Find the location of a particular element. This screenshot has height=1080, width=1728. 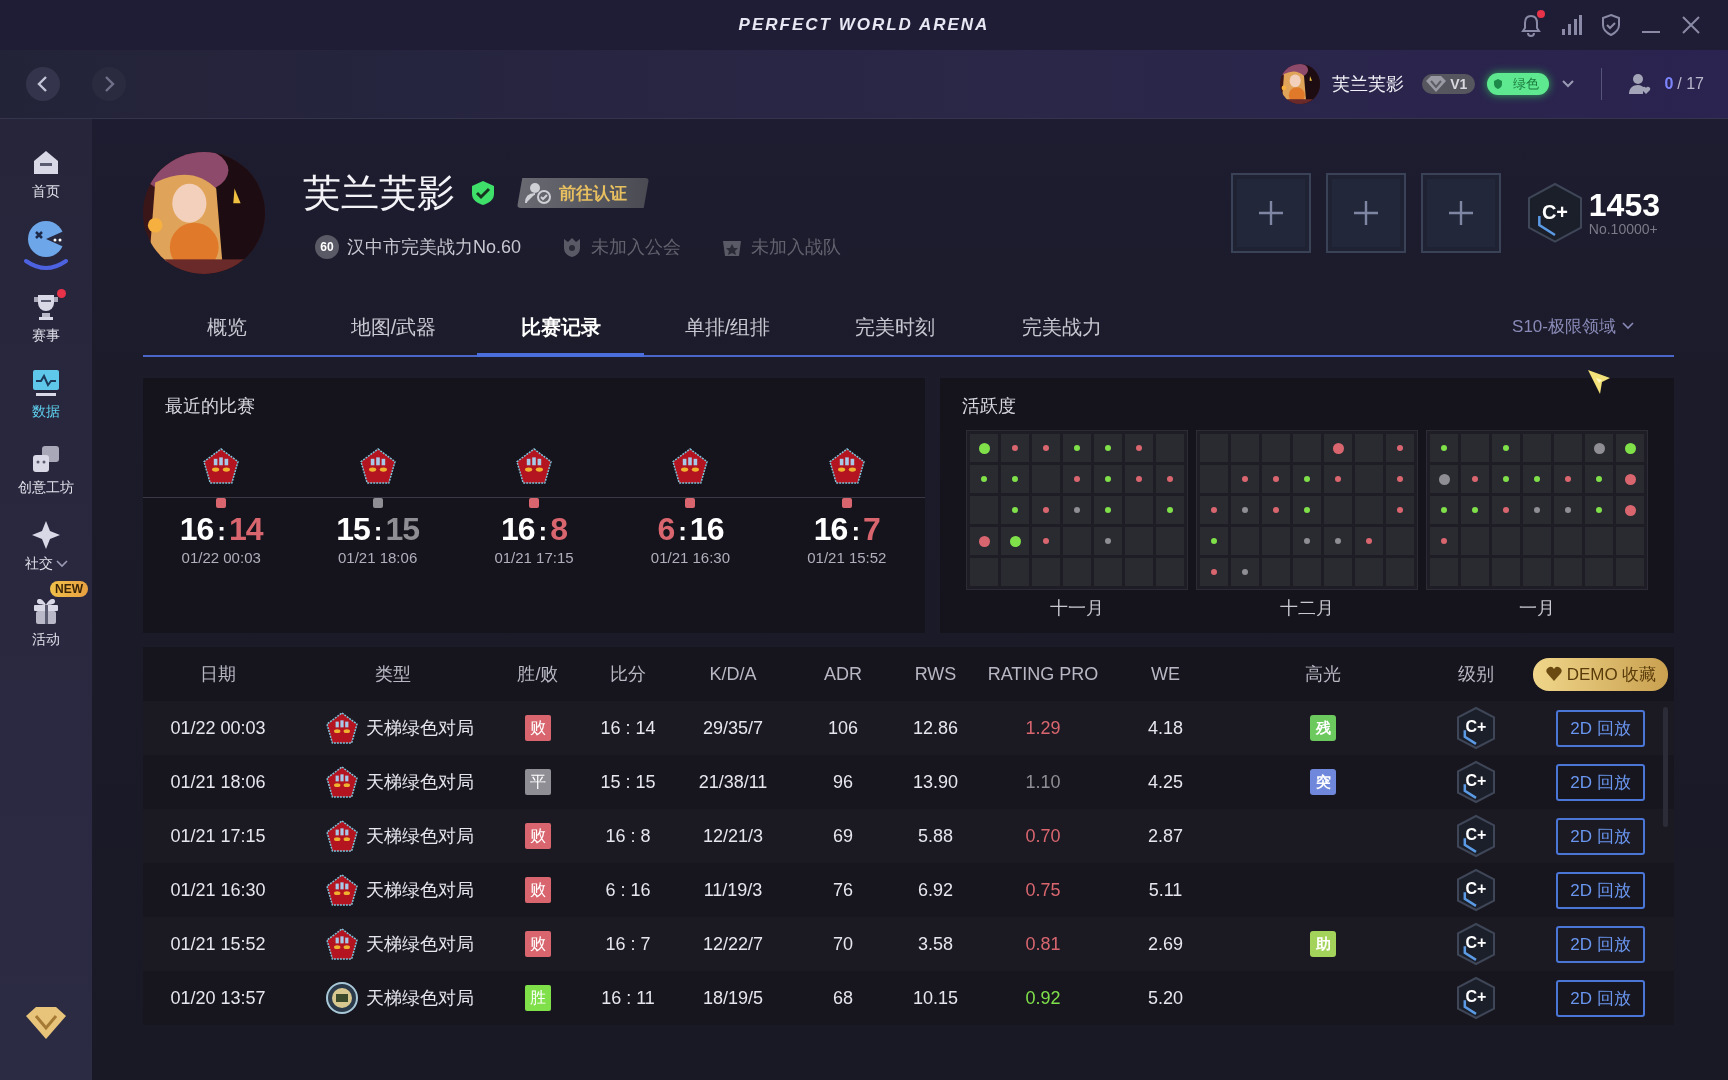

scrollbar is located at coordinates (1665, 767).